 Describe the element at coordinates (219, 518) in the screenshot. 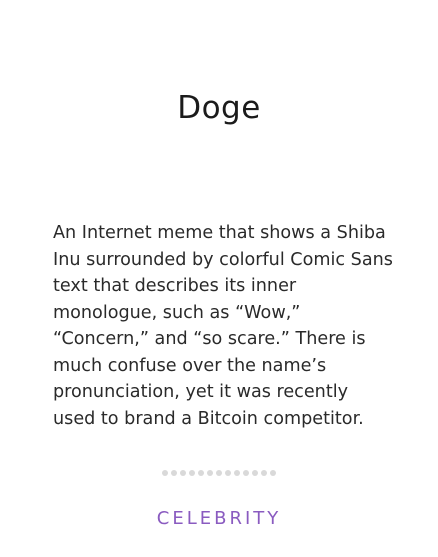

I see `category-label: CELEBRITY` at that location.